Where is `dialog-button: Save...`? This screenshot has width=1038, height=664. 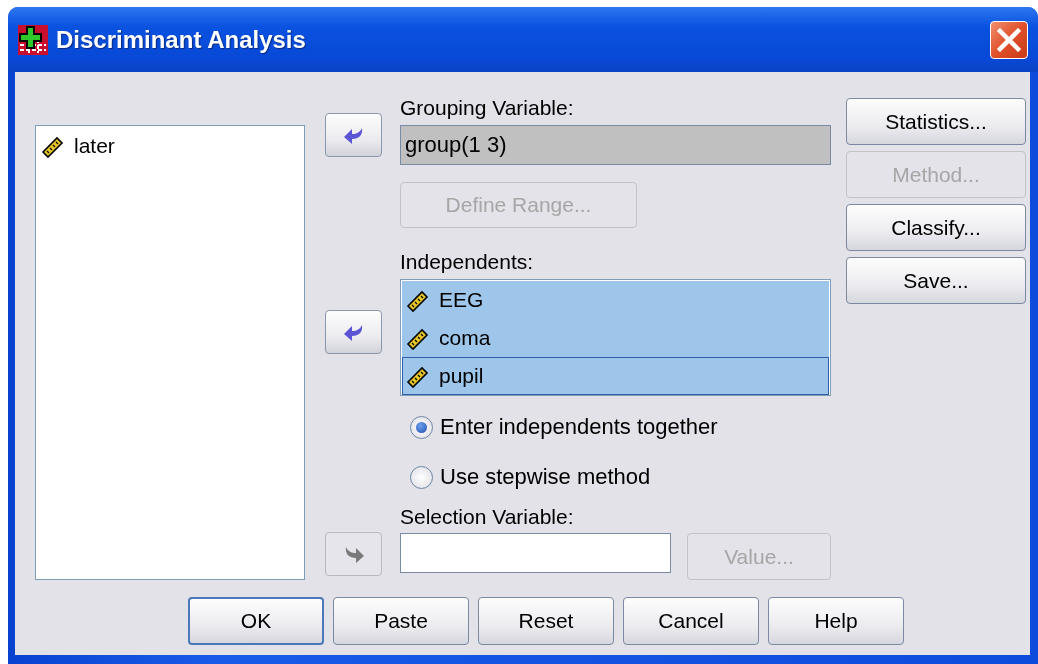 dialog-button: Save... is located at coordinates (936, 280).